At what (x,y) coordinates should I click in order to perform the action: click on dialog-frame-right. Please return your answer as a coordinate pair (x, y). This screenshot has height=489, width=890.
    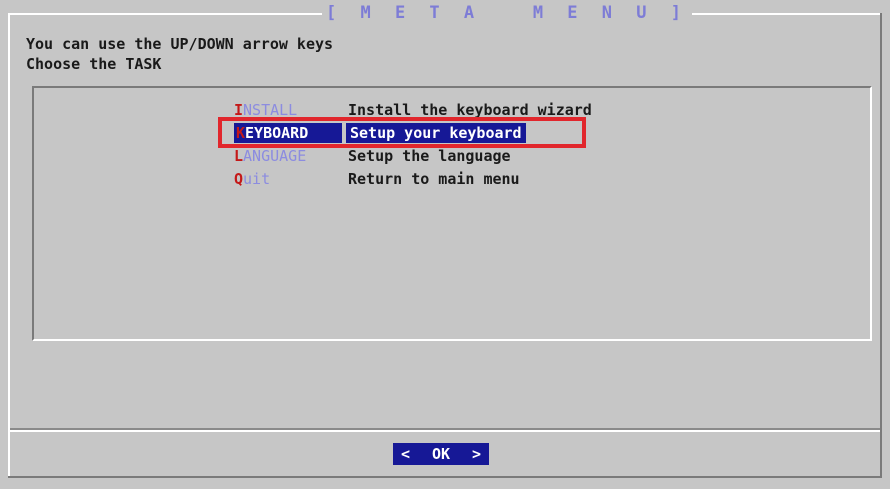
    Looking at the image, I should click on (881, 245).